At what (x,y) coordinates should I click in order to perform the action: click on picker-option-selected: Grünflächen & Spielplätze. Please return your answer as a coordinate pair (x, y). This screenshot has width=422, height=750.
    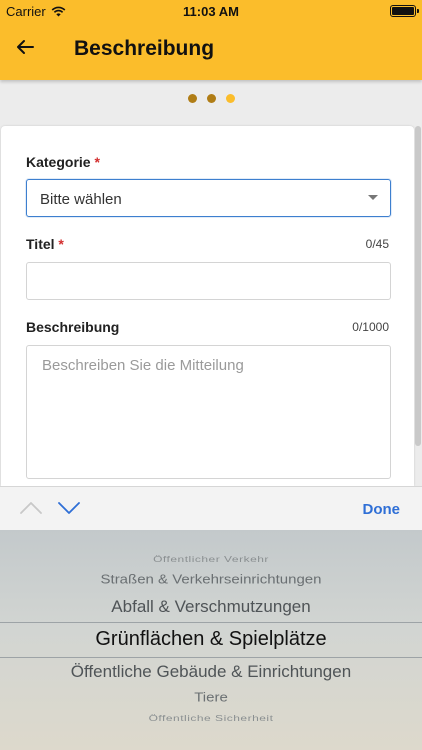
    Looking at the image, I should click on (211, 639).